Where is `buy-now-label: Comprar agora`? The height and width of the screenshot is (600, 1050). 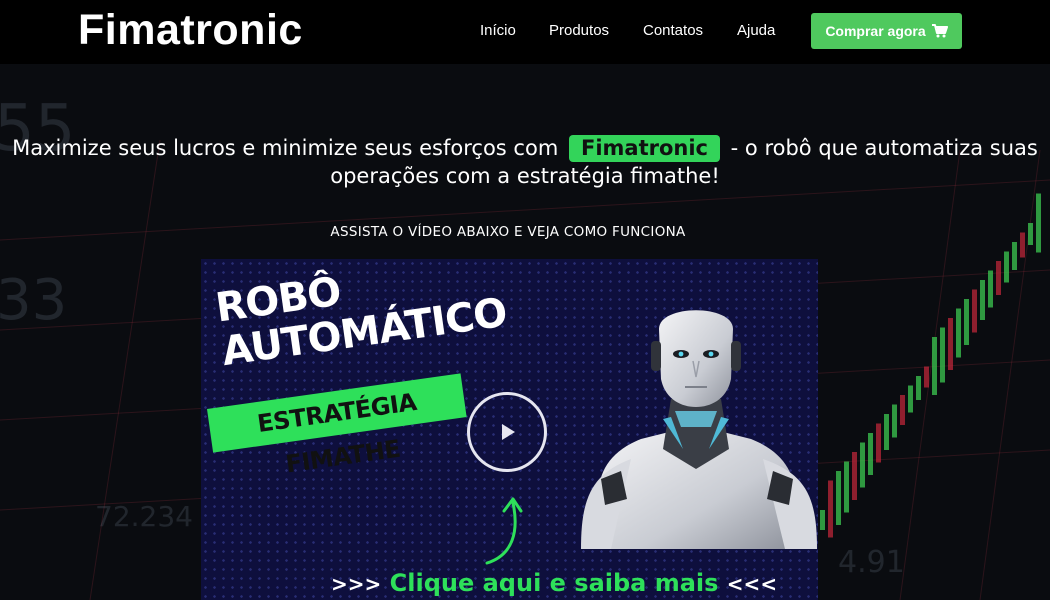 buy-now-label: Comprar agora is located at coordinates (875, 31).